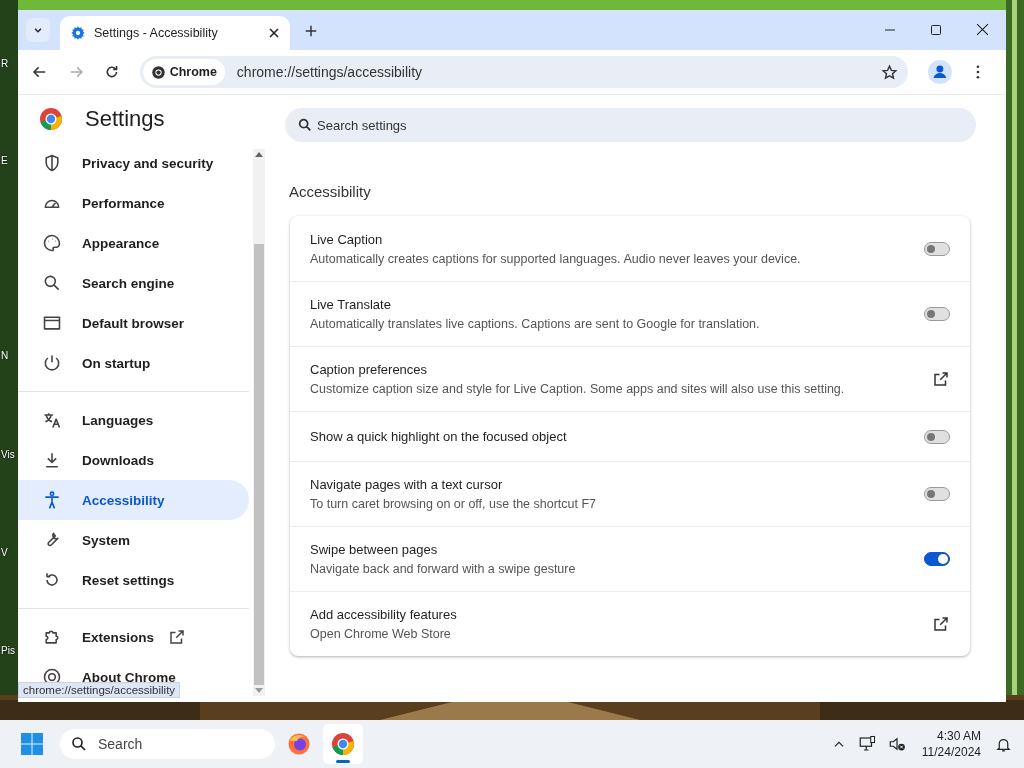 This screenshot has width=1024, height=768. What do you see at coordinates (51, 119) in the screenshot?
I see `chrome-logo-icon` at bounding box center [51, 119].